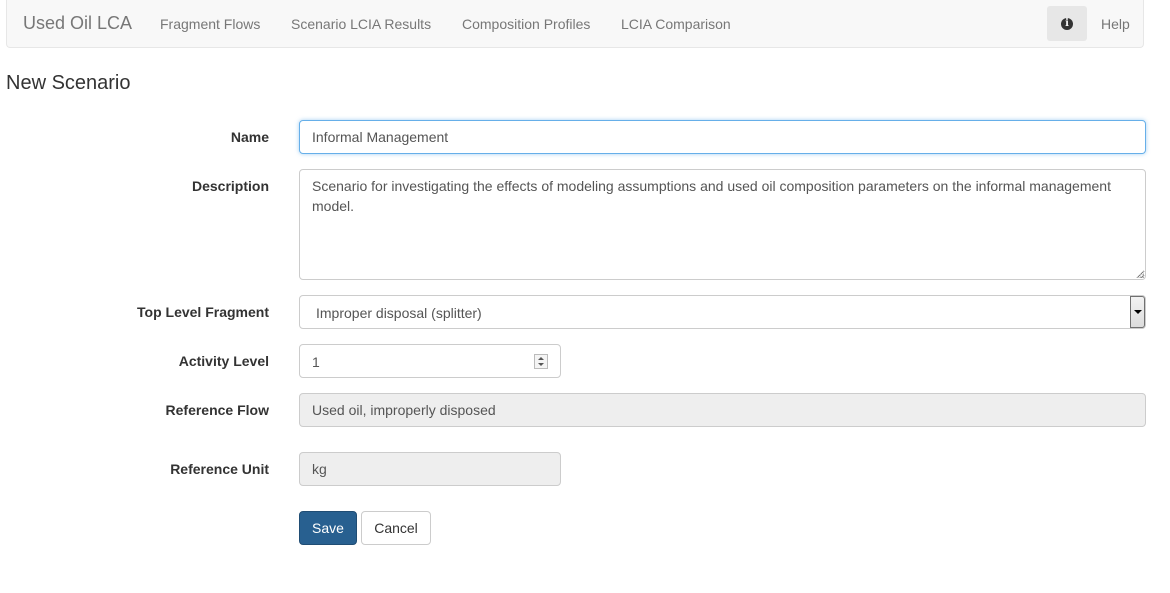 The height and width of the screenshot is (593, 1170). I want to click on save-button: Save, so click(328, 528).